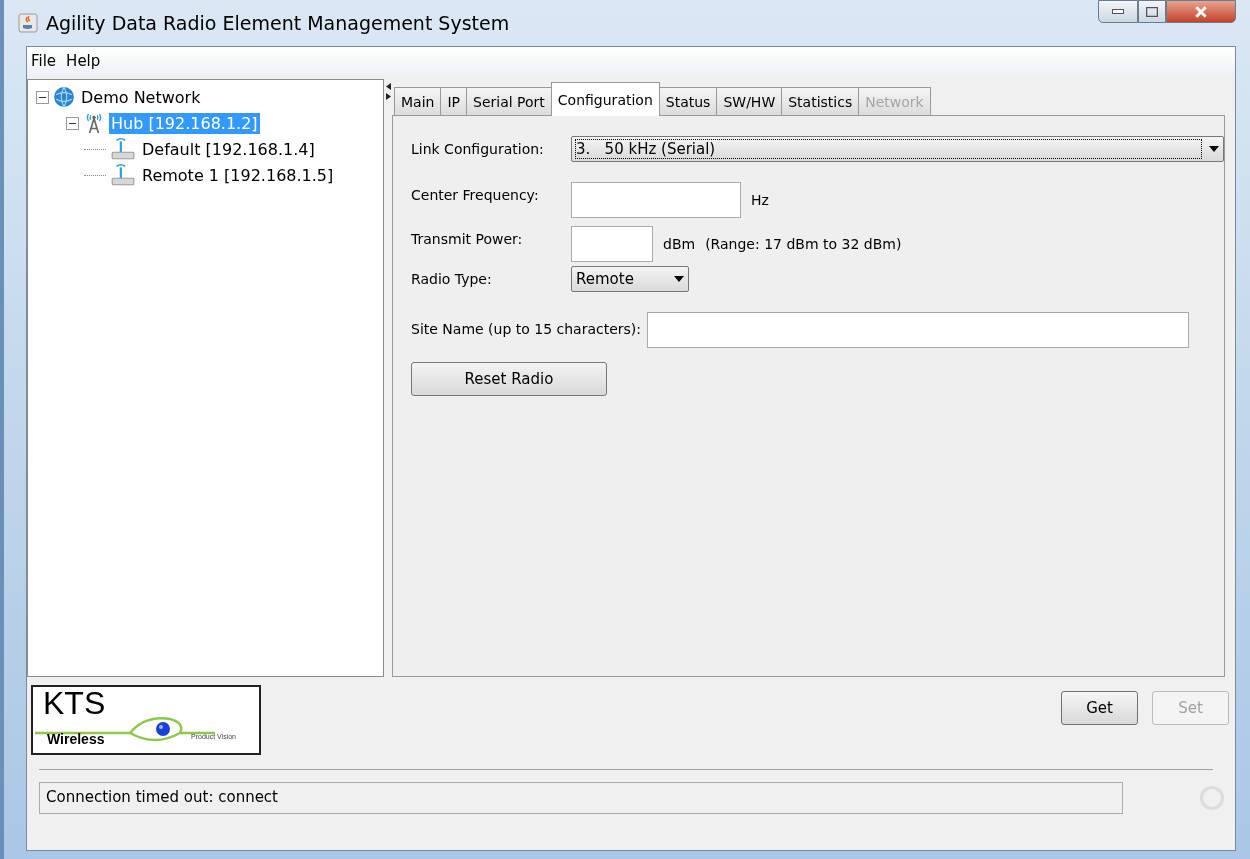  What do you see at coordinates (749, 101) in the screenshot?
I see `tab: SW/HW` at bounding box center [749, 101].